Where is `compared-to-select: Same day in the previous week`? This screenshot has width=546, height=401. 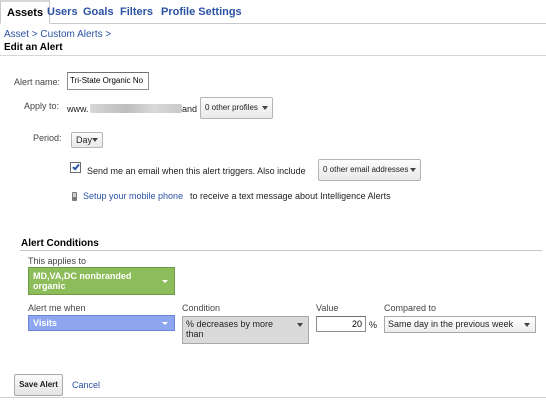
compared-to-select: Same day in the previous week is located at coordinates (460, 324).